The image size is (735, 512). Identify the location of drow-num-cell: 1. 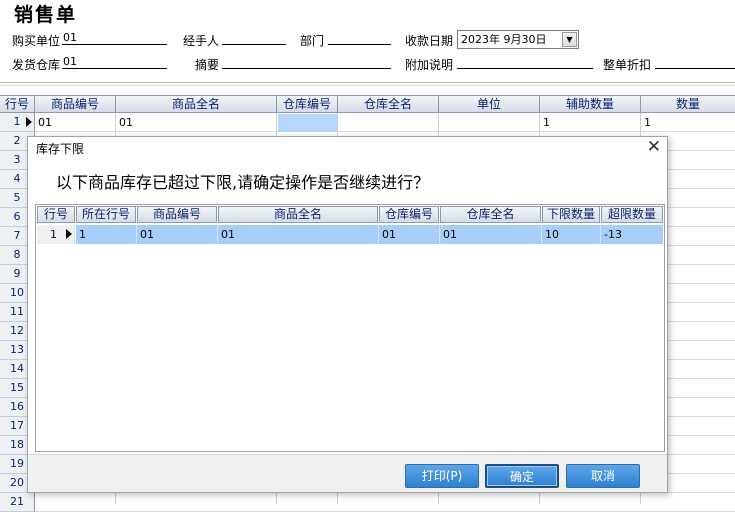
(56, 234).